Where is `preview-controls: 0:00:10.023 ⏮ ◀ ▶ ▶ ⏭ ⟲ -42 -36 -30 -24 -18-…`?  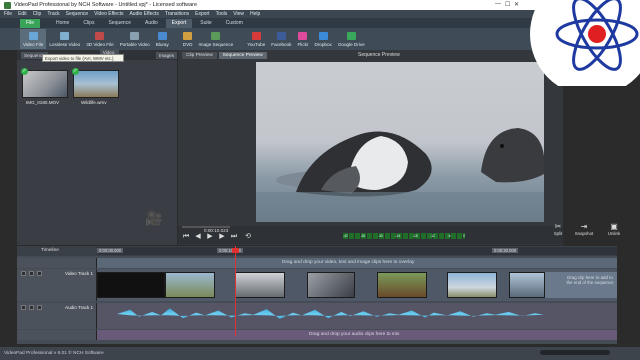 preview-controls: 0:00:10.023 ⏮ ◀ ▶ ▶ ⏭ ⟲ -42 -36 -30 -24 -18-… is located at coordinates (370, 235).